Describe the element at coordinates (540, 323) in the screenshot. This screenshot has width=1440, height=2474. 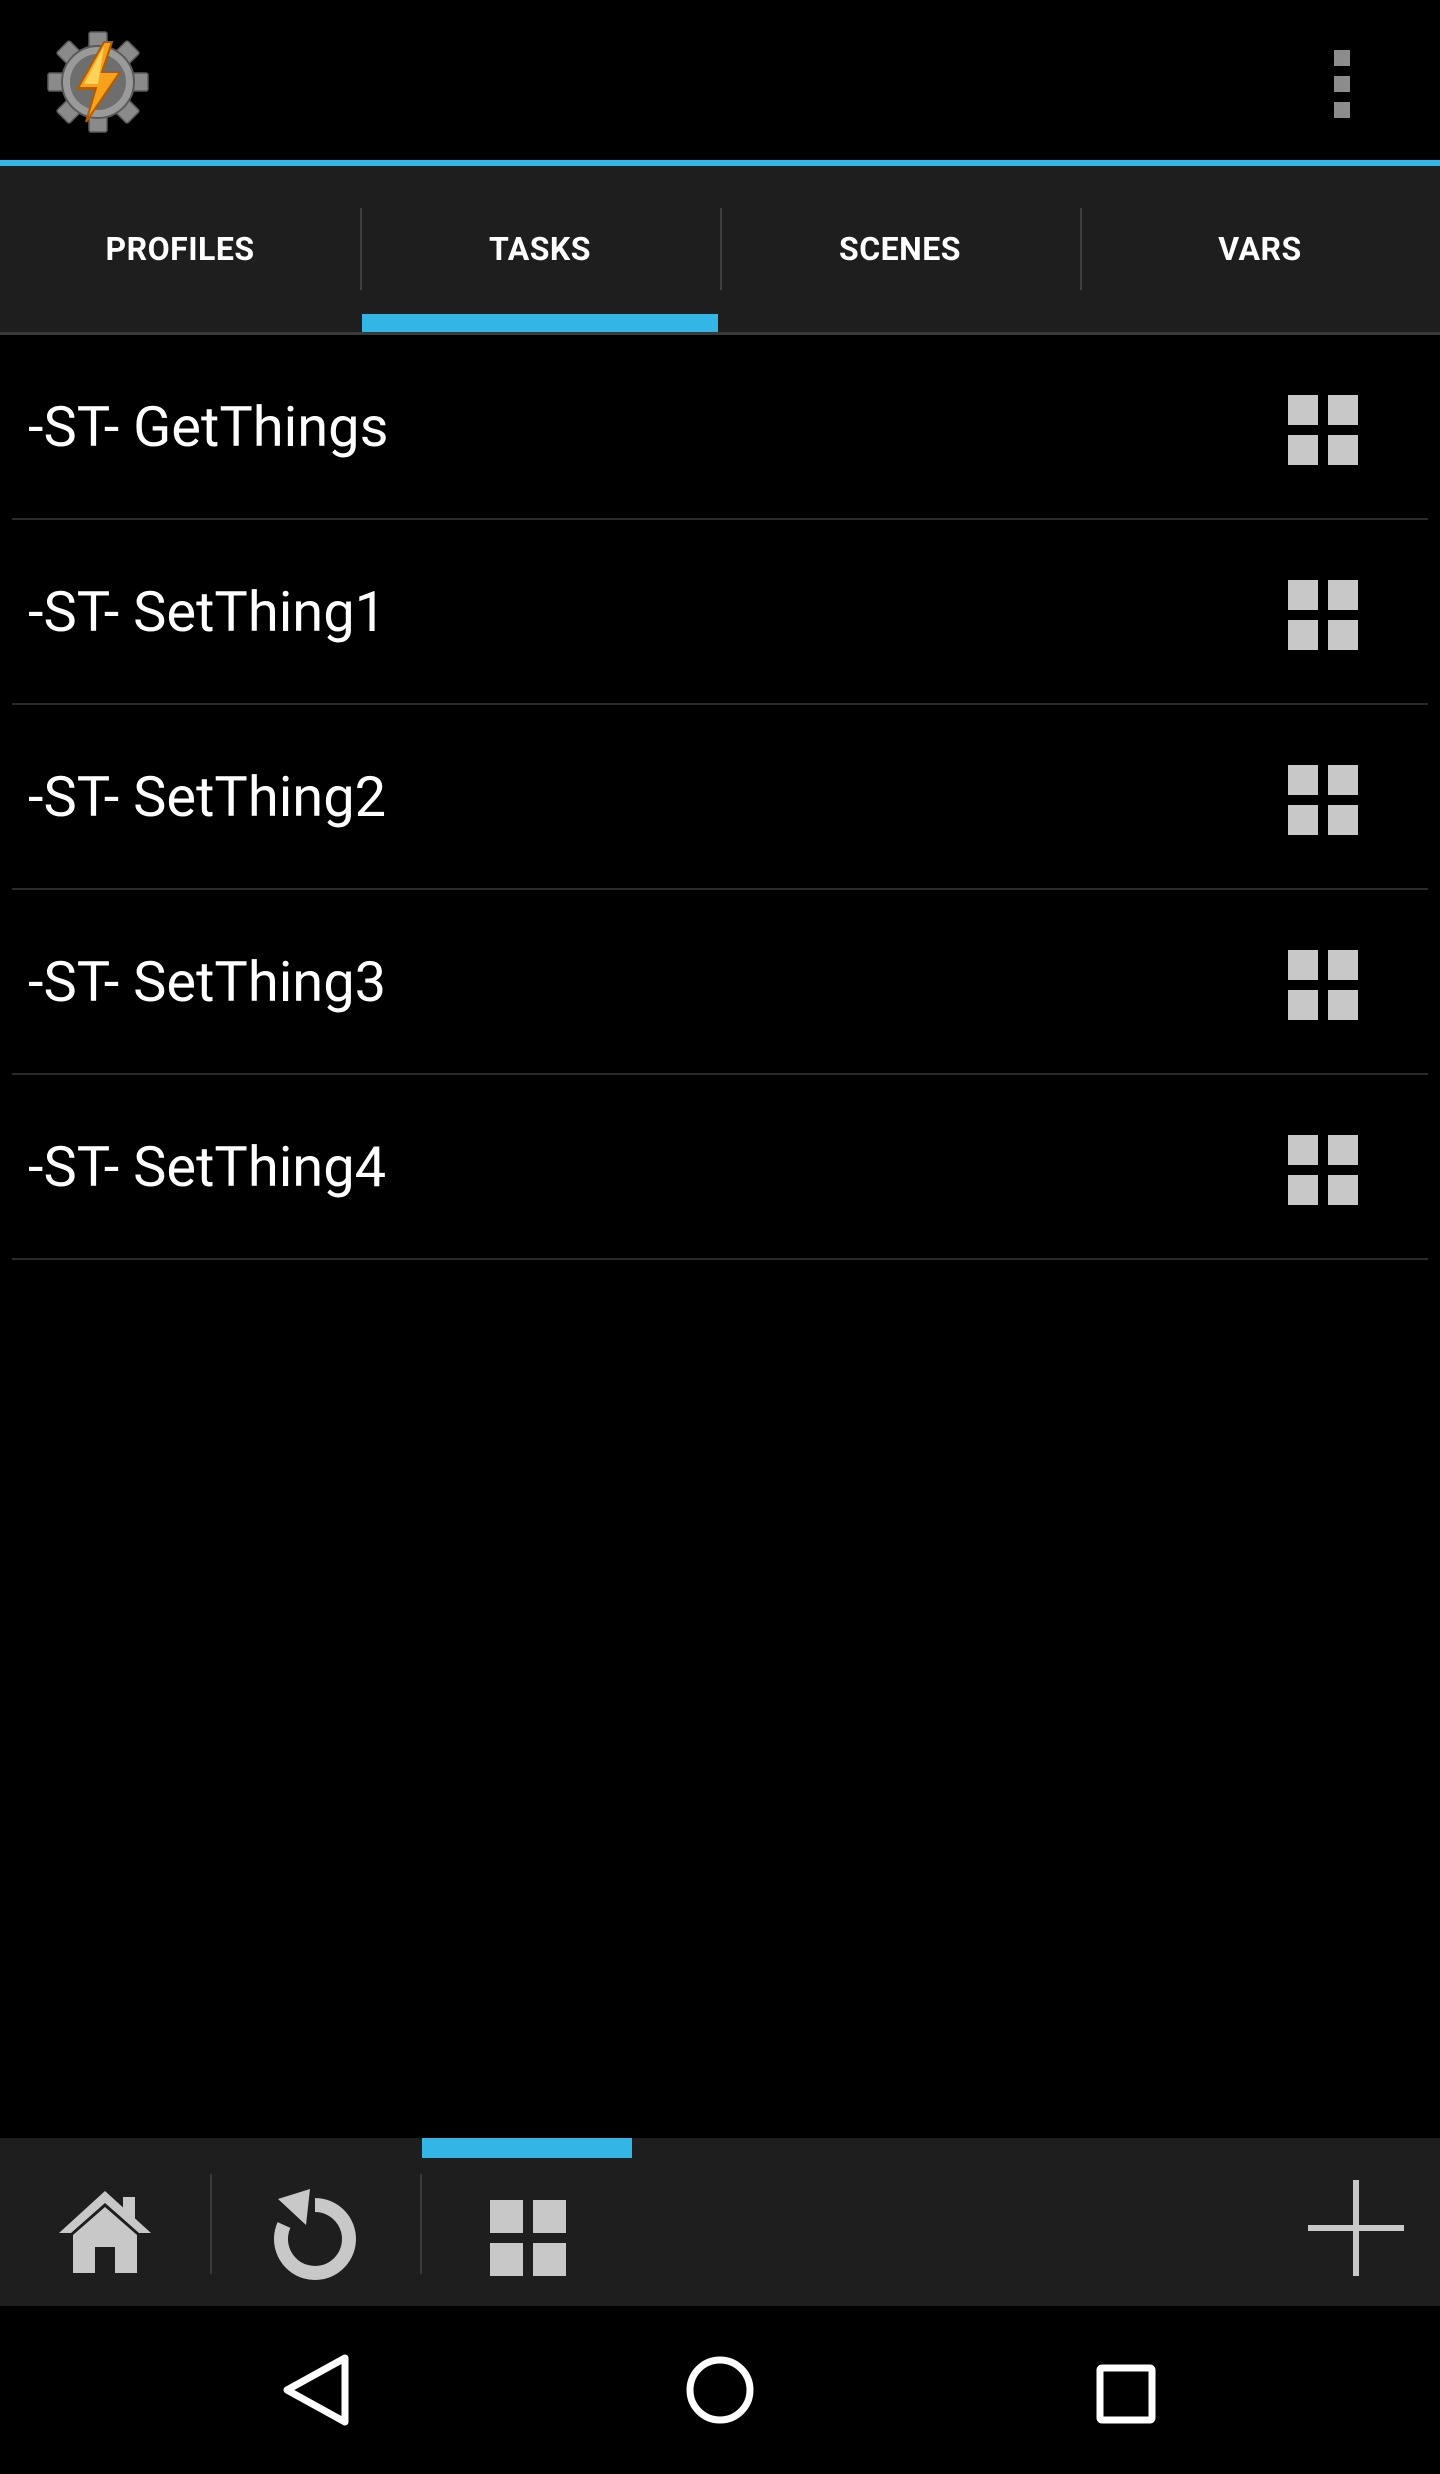
I see `tab-selected-indicator` at that location.